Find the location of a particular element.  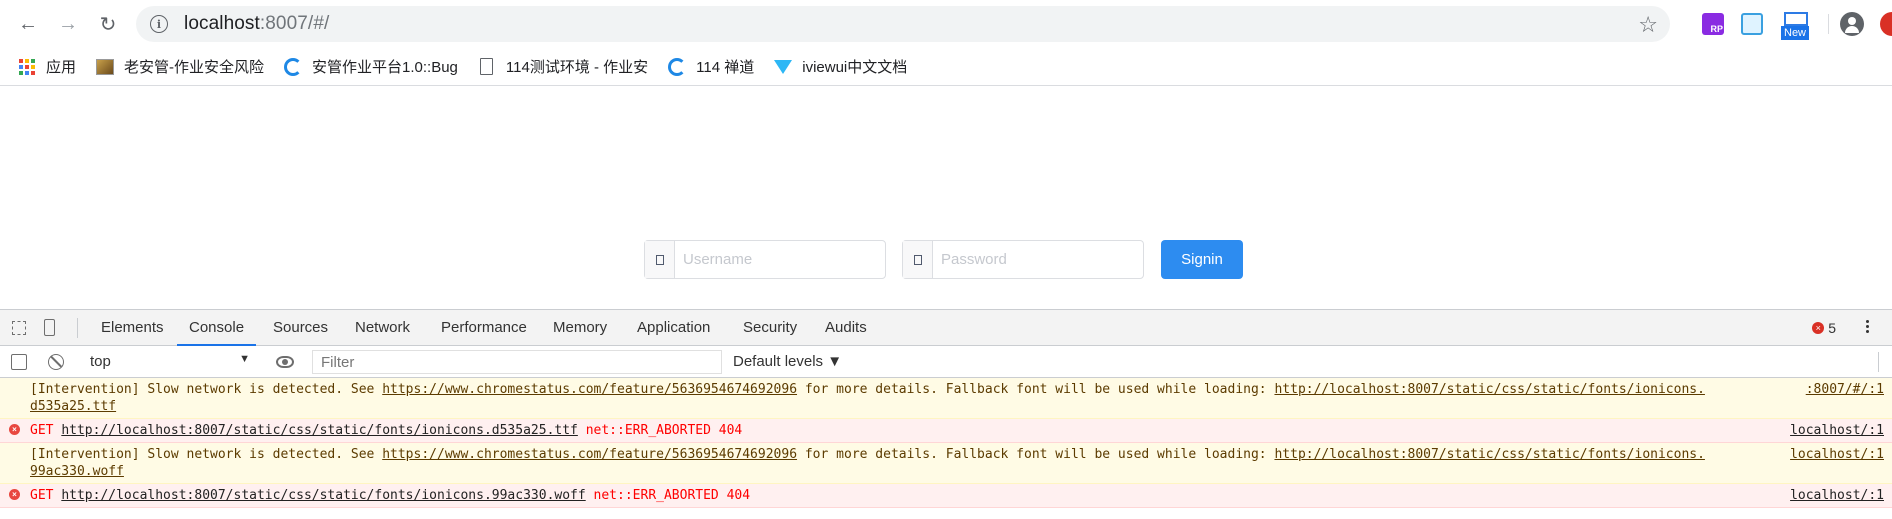

bookmark-label: iviewui中文文档 is located at coordinates (855, 67).